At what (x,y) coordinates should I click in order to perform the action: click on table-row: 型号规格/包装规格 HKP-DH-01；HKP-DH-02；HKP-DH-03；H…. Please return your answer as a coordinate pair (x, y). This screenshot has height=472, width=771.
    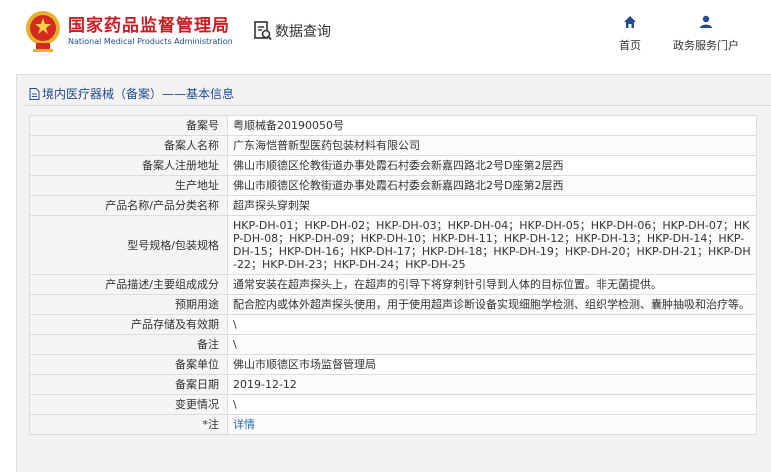
    Looking at the image, I should click on (393, 245).